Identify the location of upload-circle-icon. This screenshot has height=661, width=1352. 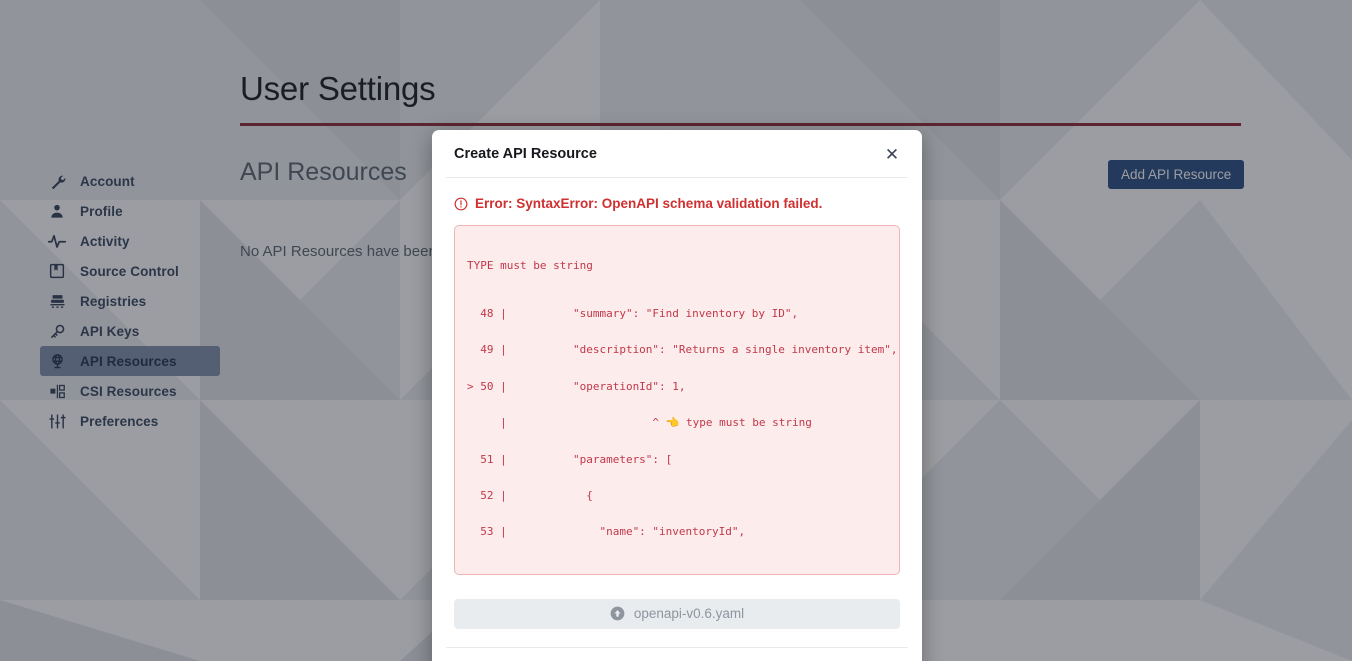
(617, 613).